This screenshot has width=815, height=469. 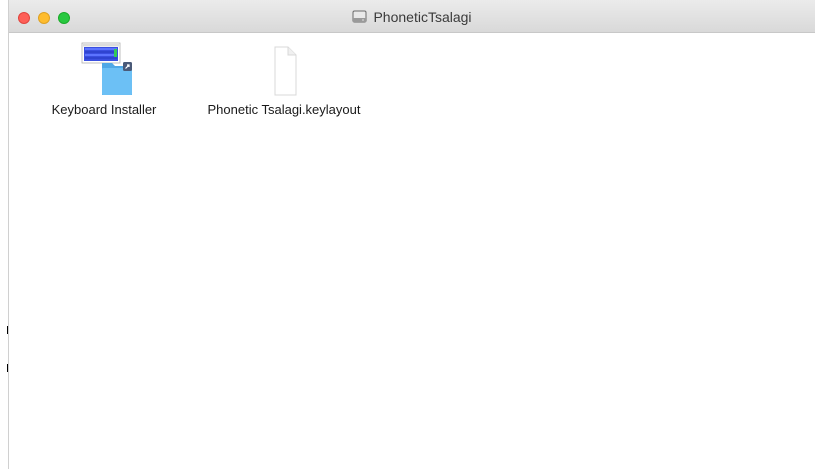 What do you see at coordinates (359, 16) in the screenshot?
I see `disk-image-icon` at bounding box center [359, 16].